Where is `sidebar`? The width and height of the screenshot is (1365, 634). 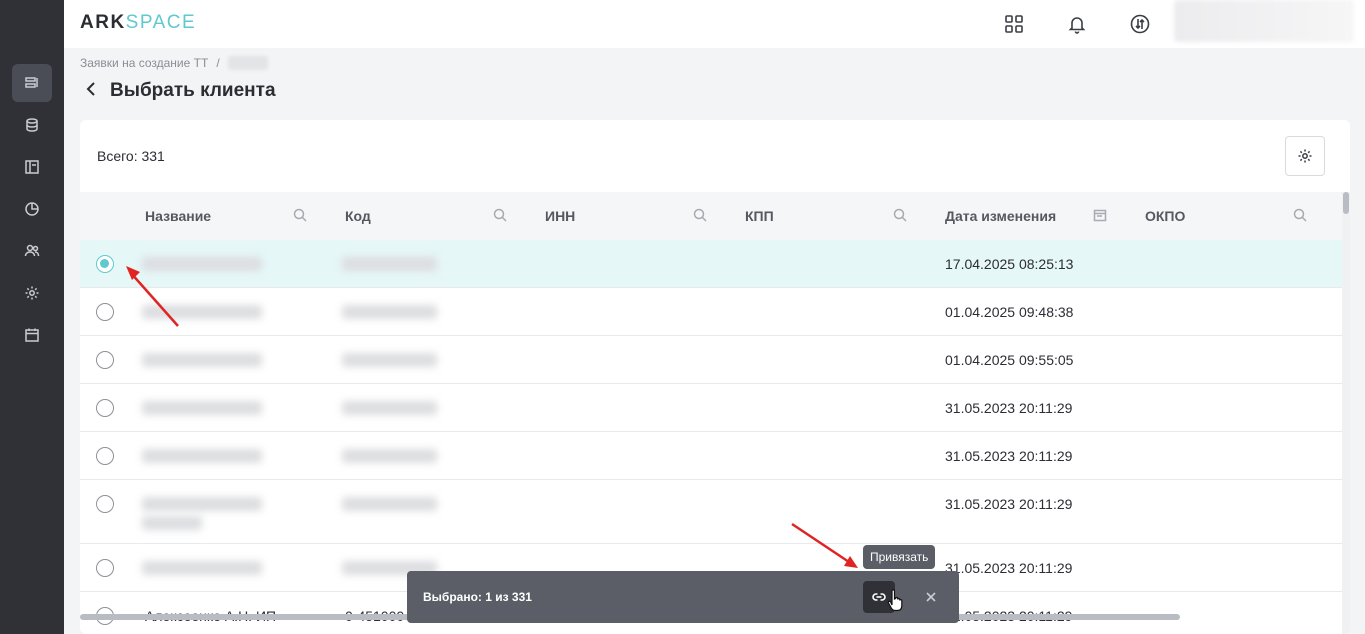
sidebar is located at coordinates (32, 317).